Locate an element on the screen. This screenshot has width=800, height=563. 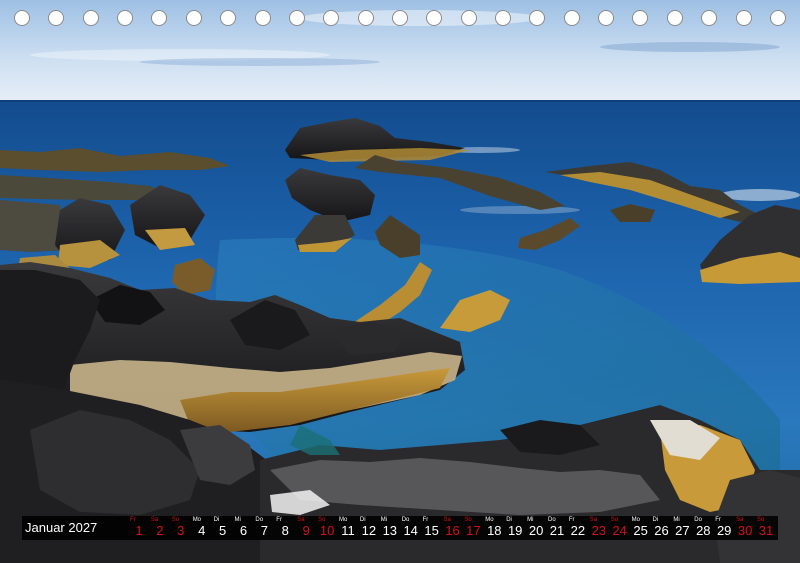
day-number: 24 is located at coordinates (619, 530).